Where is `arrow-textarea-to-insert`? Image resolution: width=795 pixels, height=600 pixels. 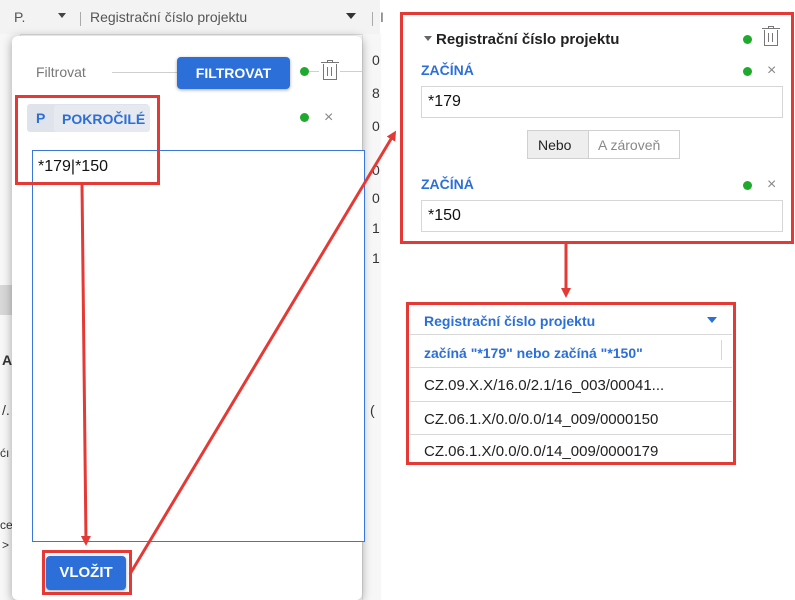 arrow-textarea-to-insert is located at coordinates (85, 364).